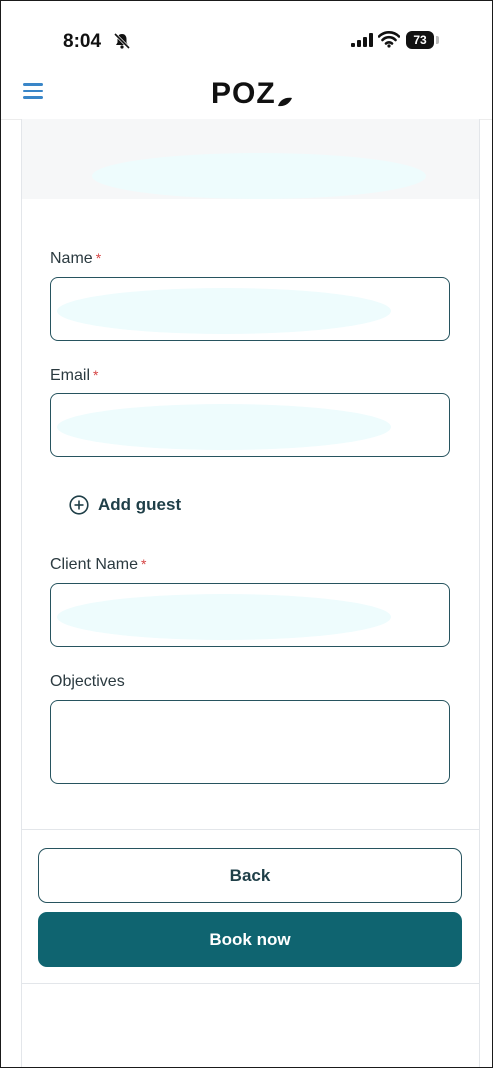 The width and height of the screenshot is (493, 1068). What do you see at coordinates (259, 176) in the screenshot?
I see `redacted-text` at bounding box center [259, 176].